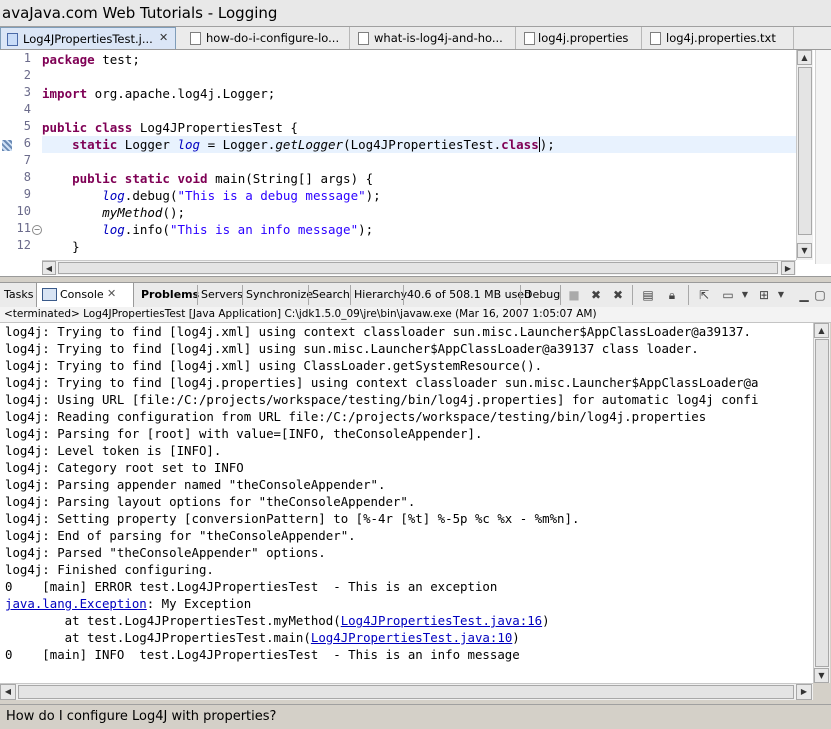 The height and width of the screenshot is (729, 831). What do you see at coordinates (596, 295) in the screenshot?
I see `remove-launch-icon: ✖` at bounding box center [596, 295].